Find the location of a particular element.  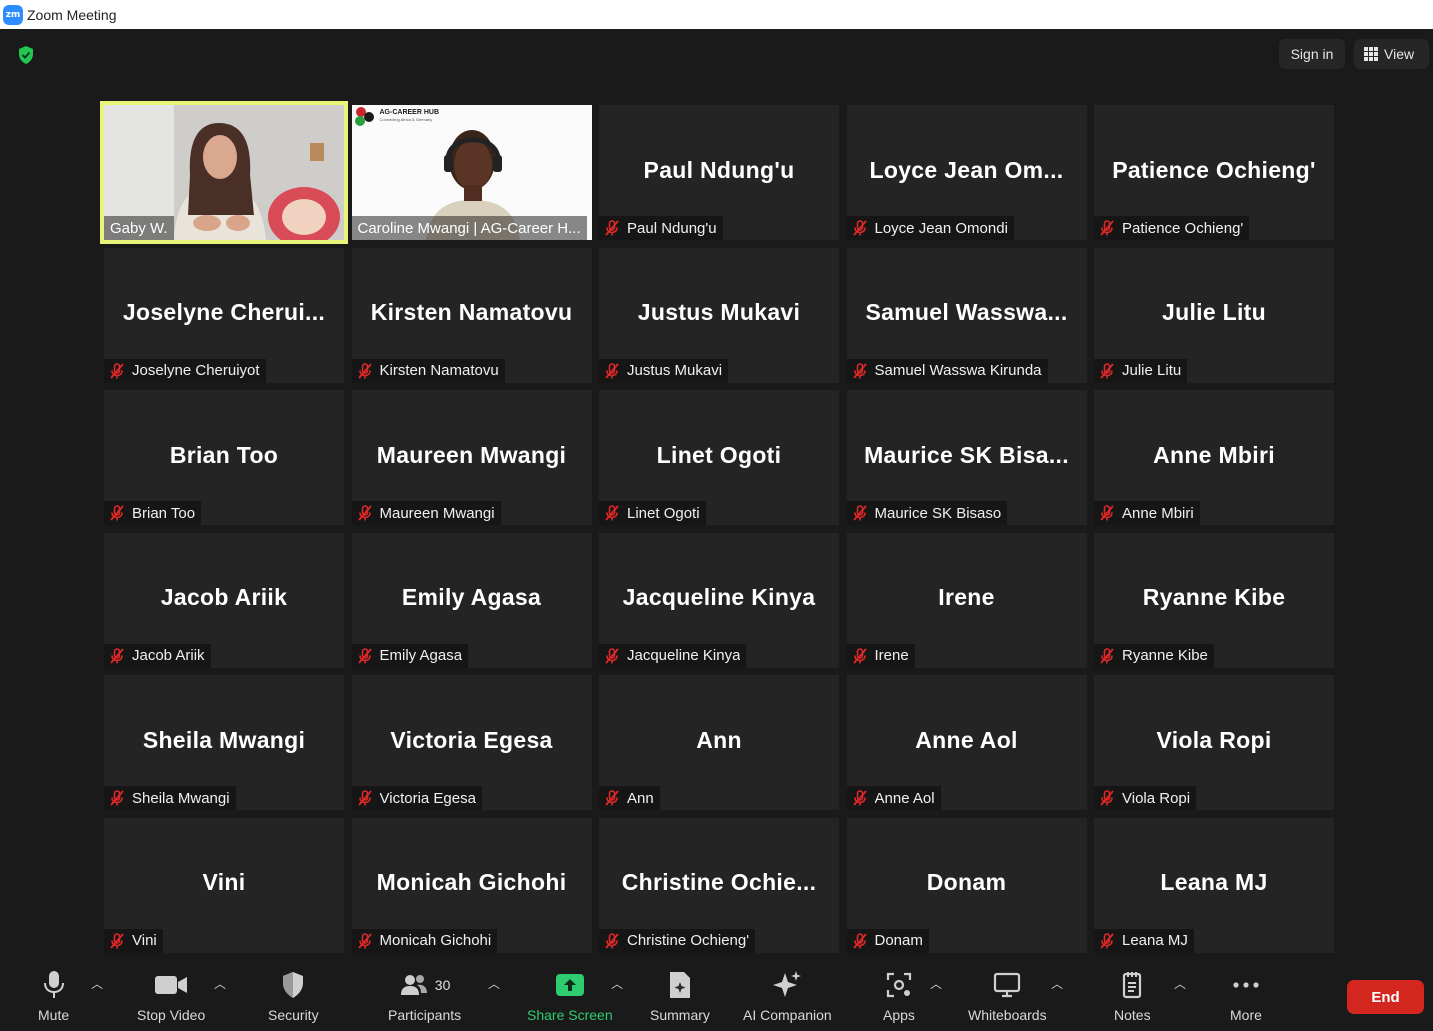

participant-display-name: Ann is located at coordinates (719, 739).